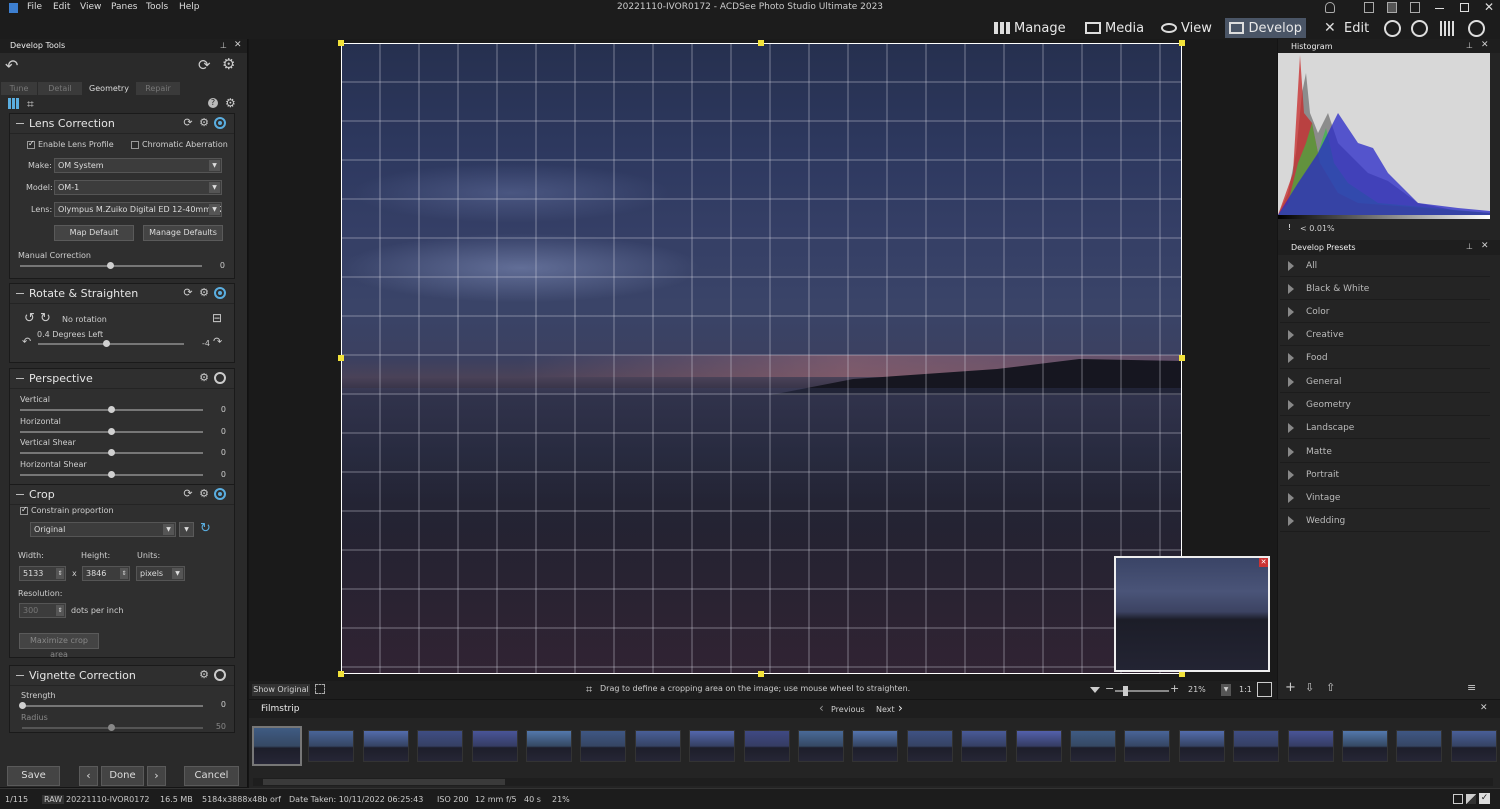 The image size is (1500, 809). What do you see at coordinates (1309, 687) in the screenshot?
I see `import-preset-icon: ⇩` at bounding box center [1309, 687].